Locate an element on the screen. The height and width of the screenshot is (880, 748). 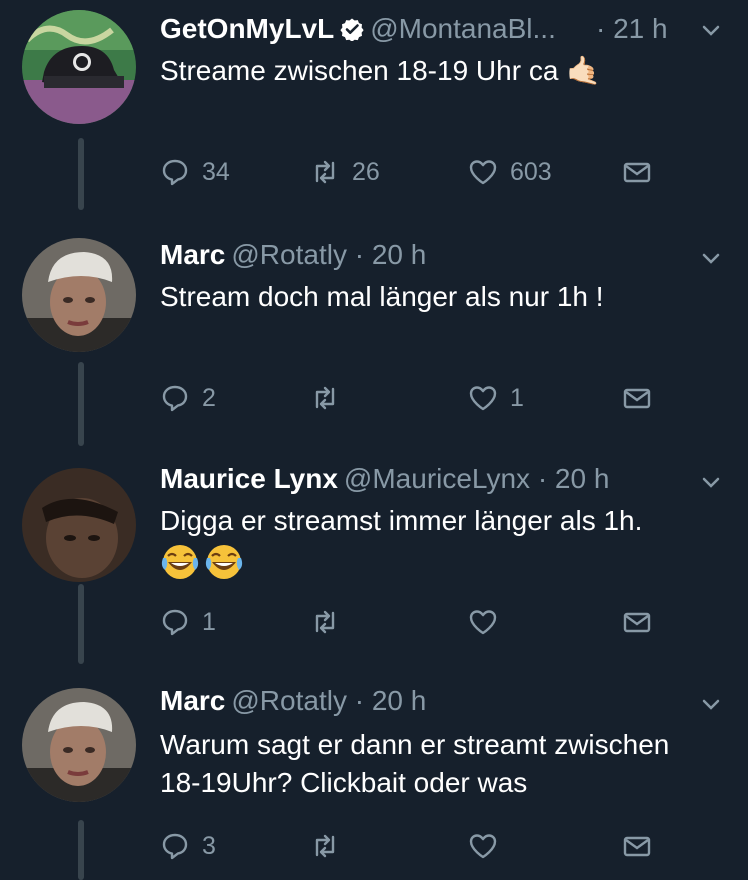
display-name: GetOnMyLvL is located at coordinates (247, 28).